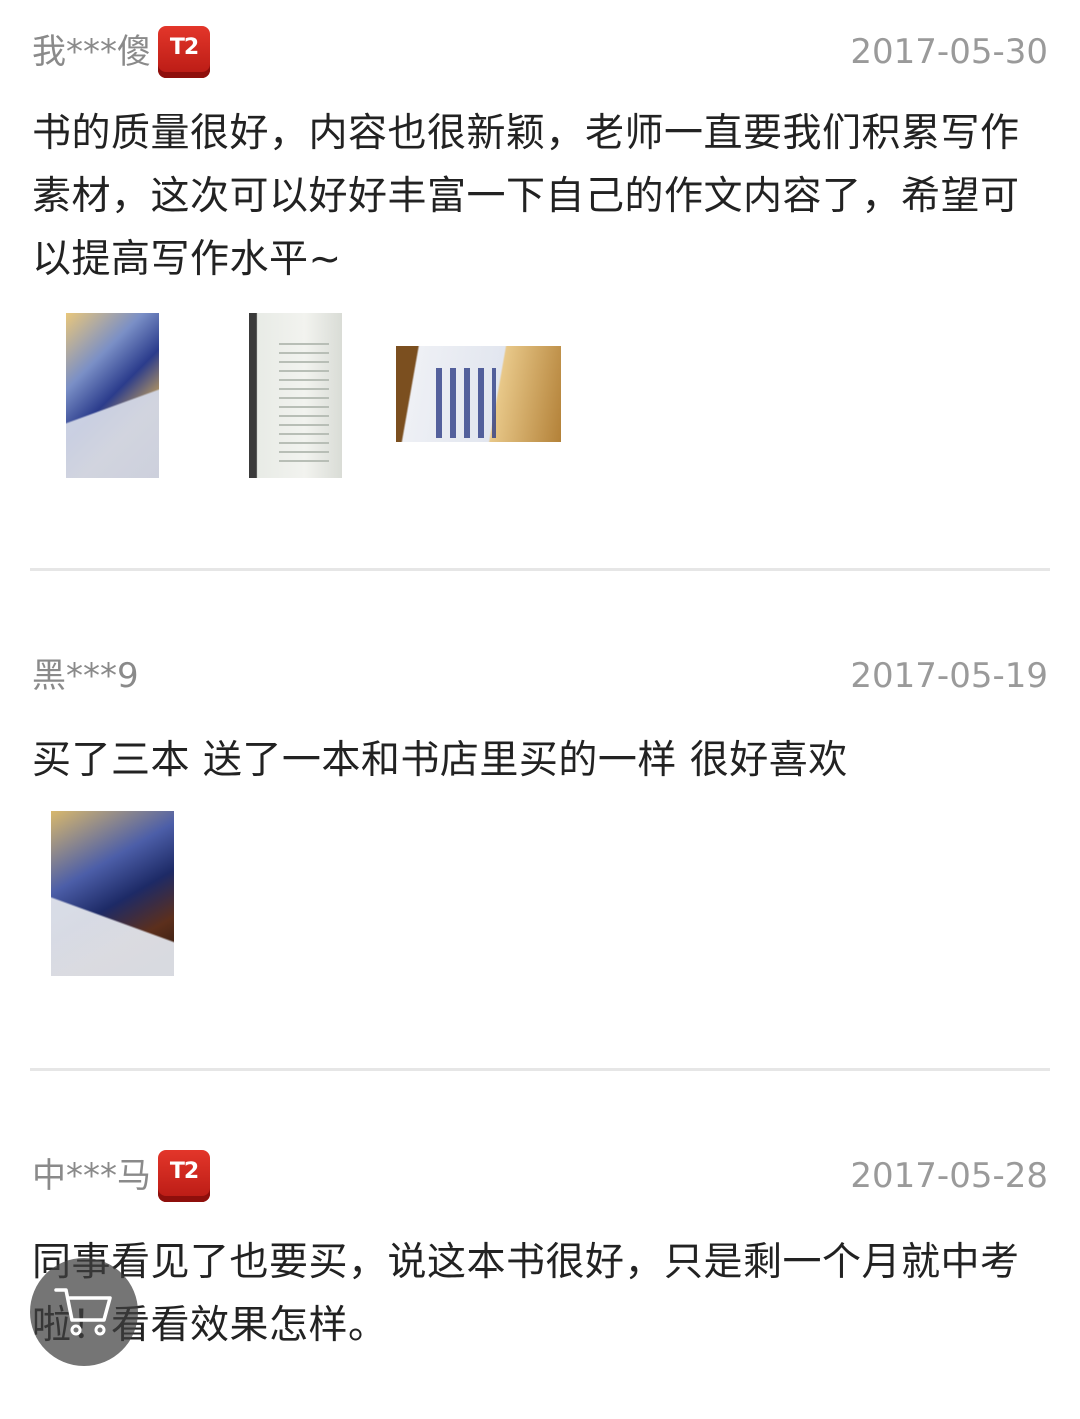 The image size is (1080, 1419). I want to click on review-text: 买了三本 送了一本和书店里买的一样 很好喜欢, so click(440, 760).